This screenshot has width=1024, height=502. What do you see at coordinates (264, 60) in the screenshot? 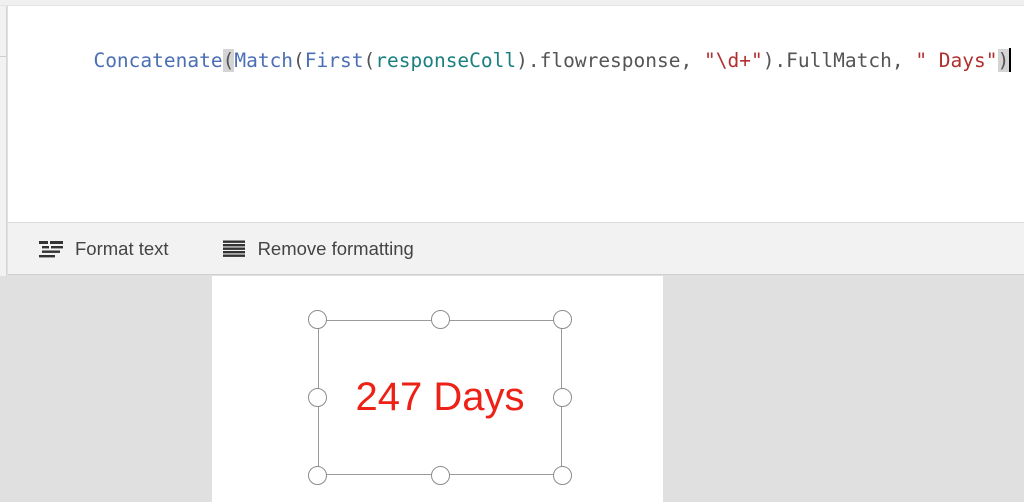
I see `formula-token-match-fn: Match` at bounding box center [264, 60].